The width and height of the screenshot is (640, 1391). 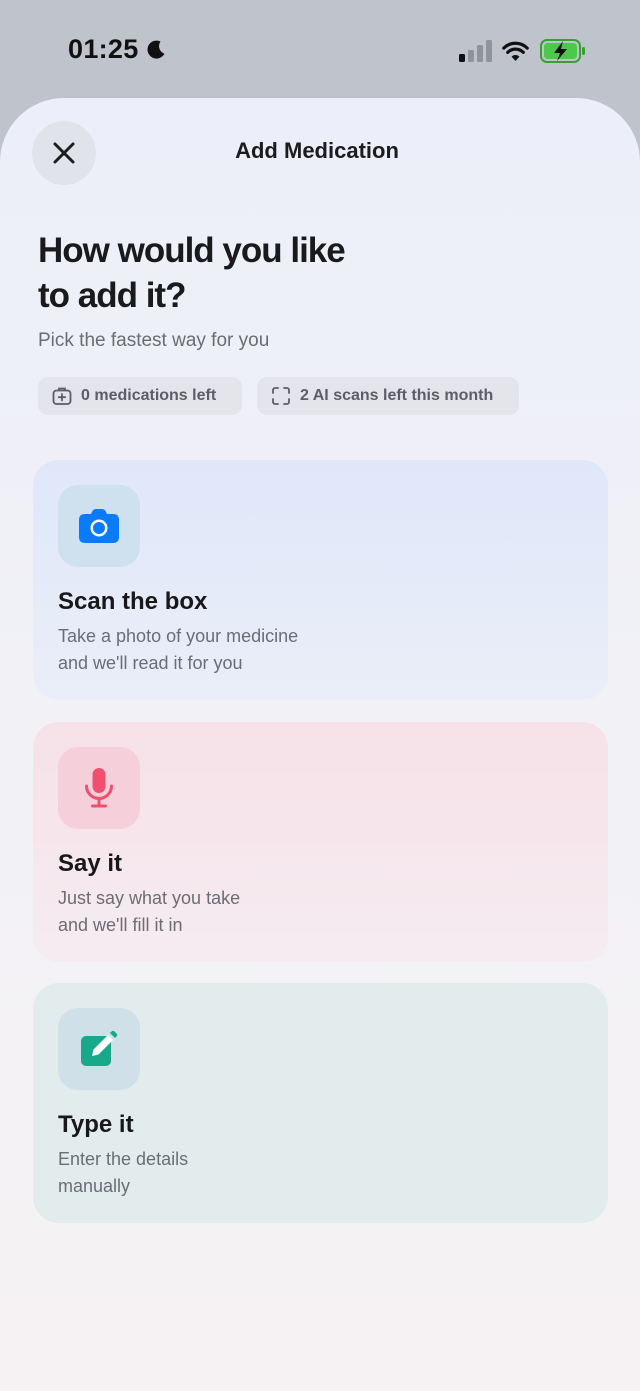 I want to click on battery-charging-icon, so click(x=562, y=51).